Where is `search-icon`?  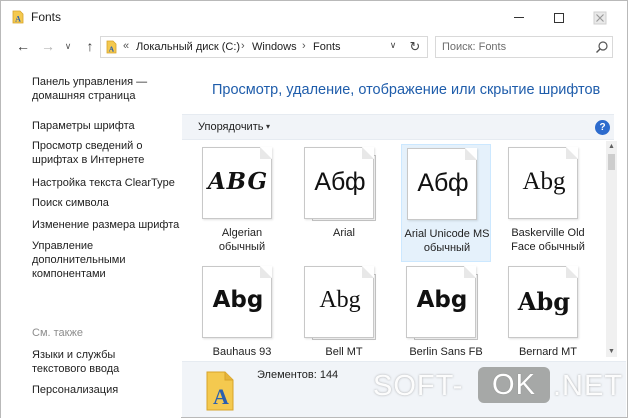
search-icon is located at coordinates (602, 47).